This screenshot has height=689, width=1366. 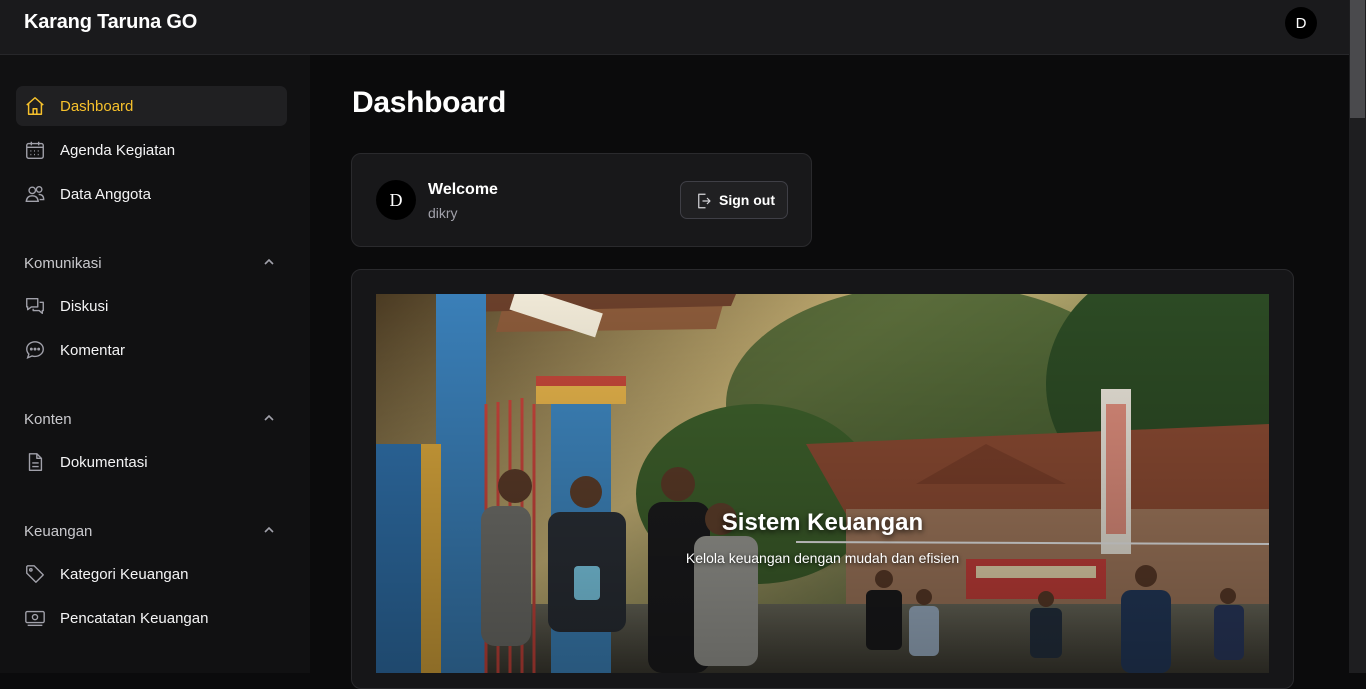 I want to click on sign-out-icon, so click(x=704, y=201).